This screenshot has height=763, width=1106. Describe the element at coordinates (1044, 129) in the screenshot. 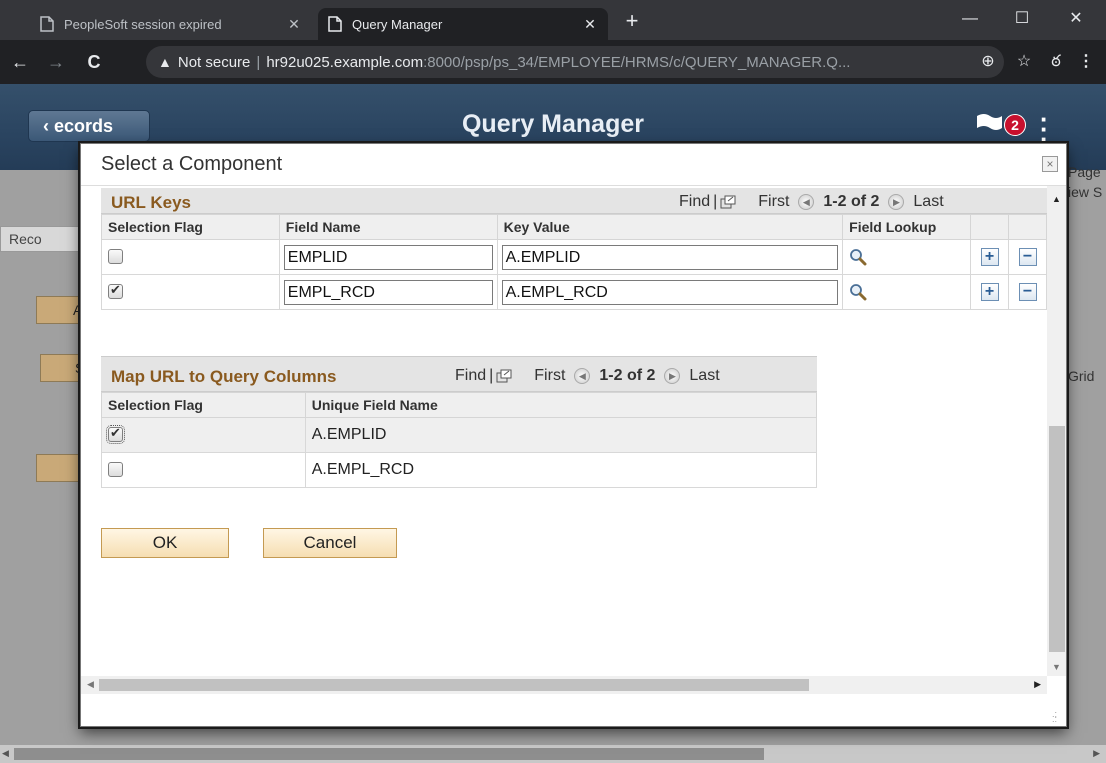

I see `app-actions-menu-icon: · · ·` at that location.